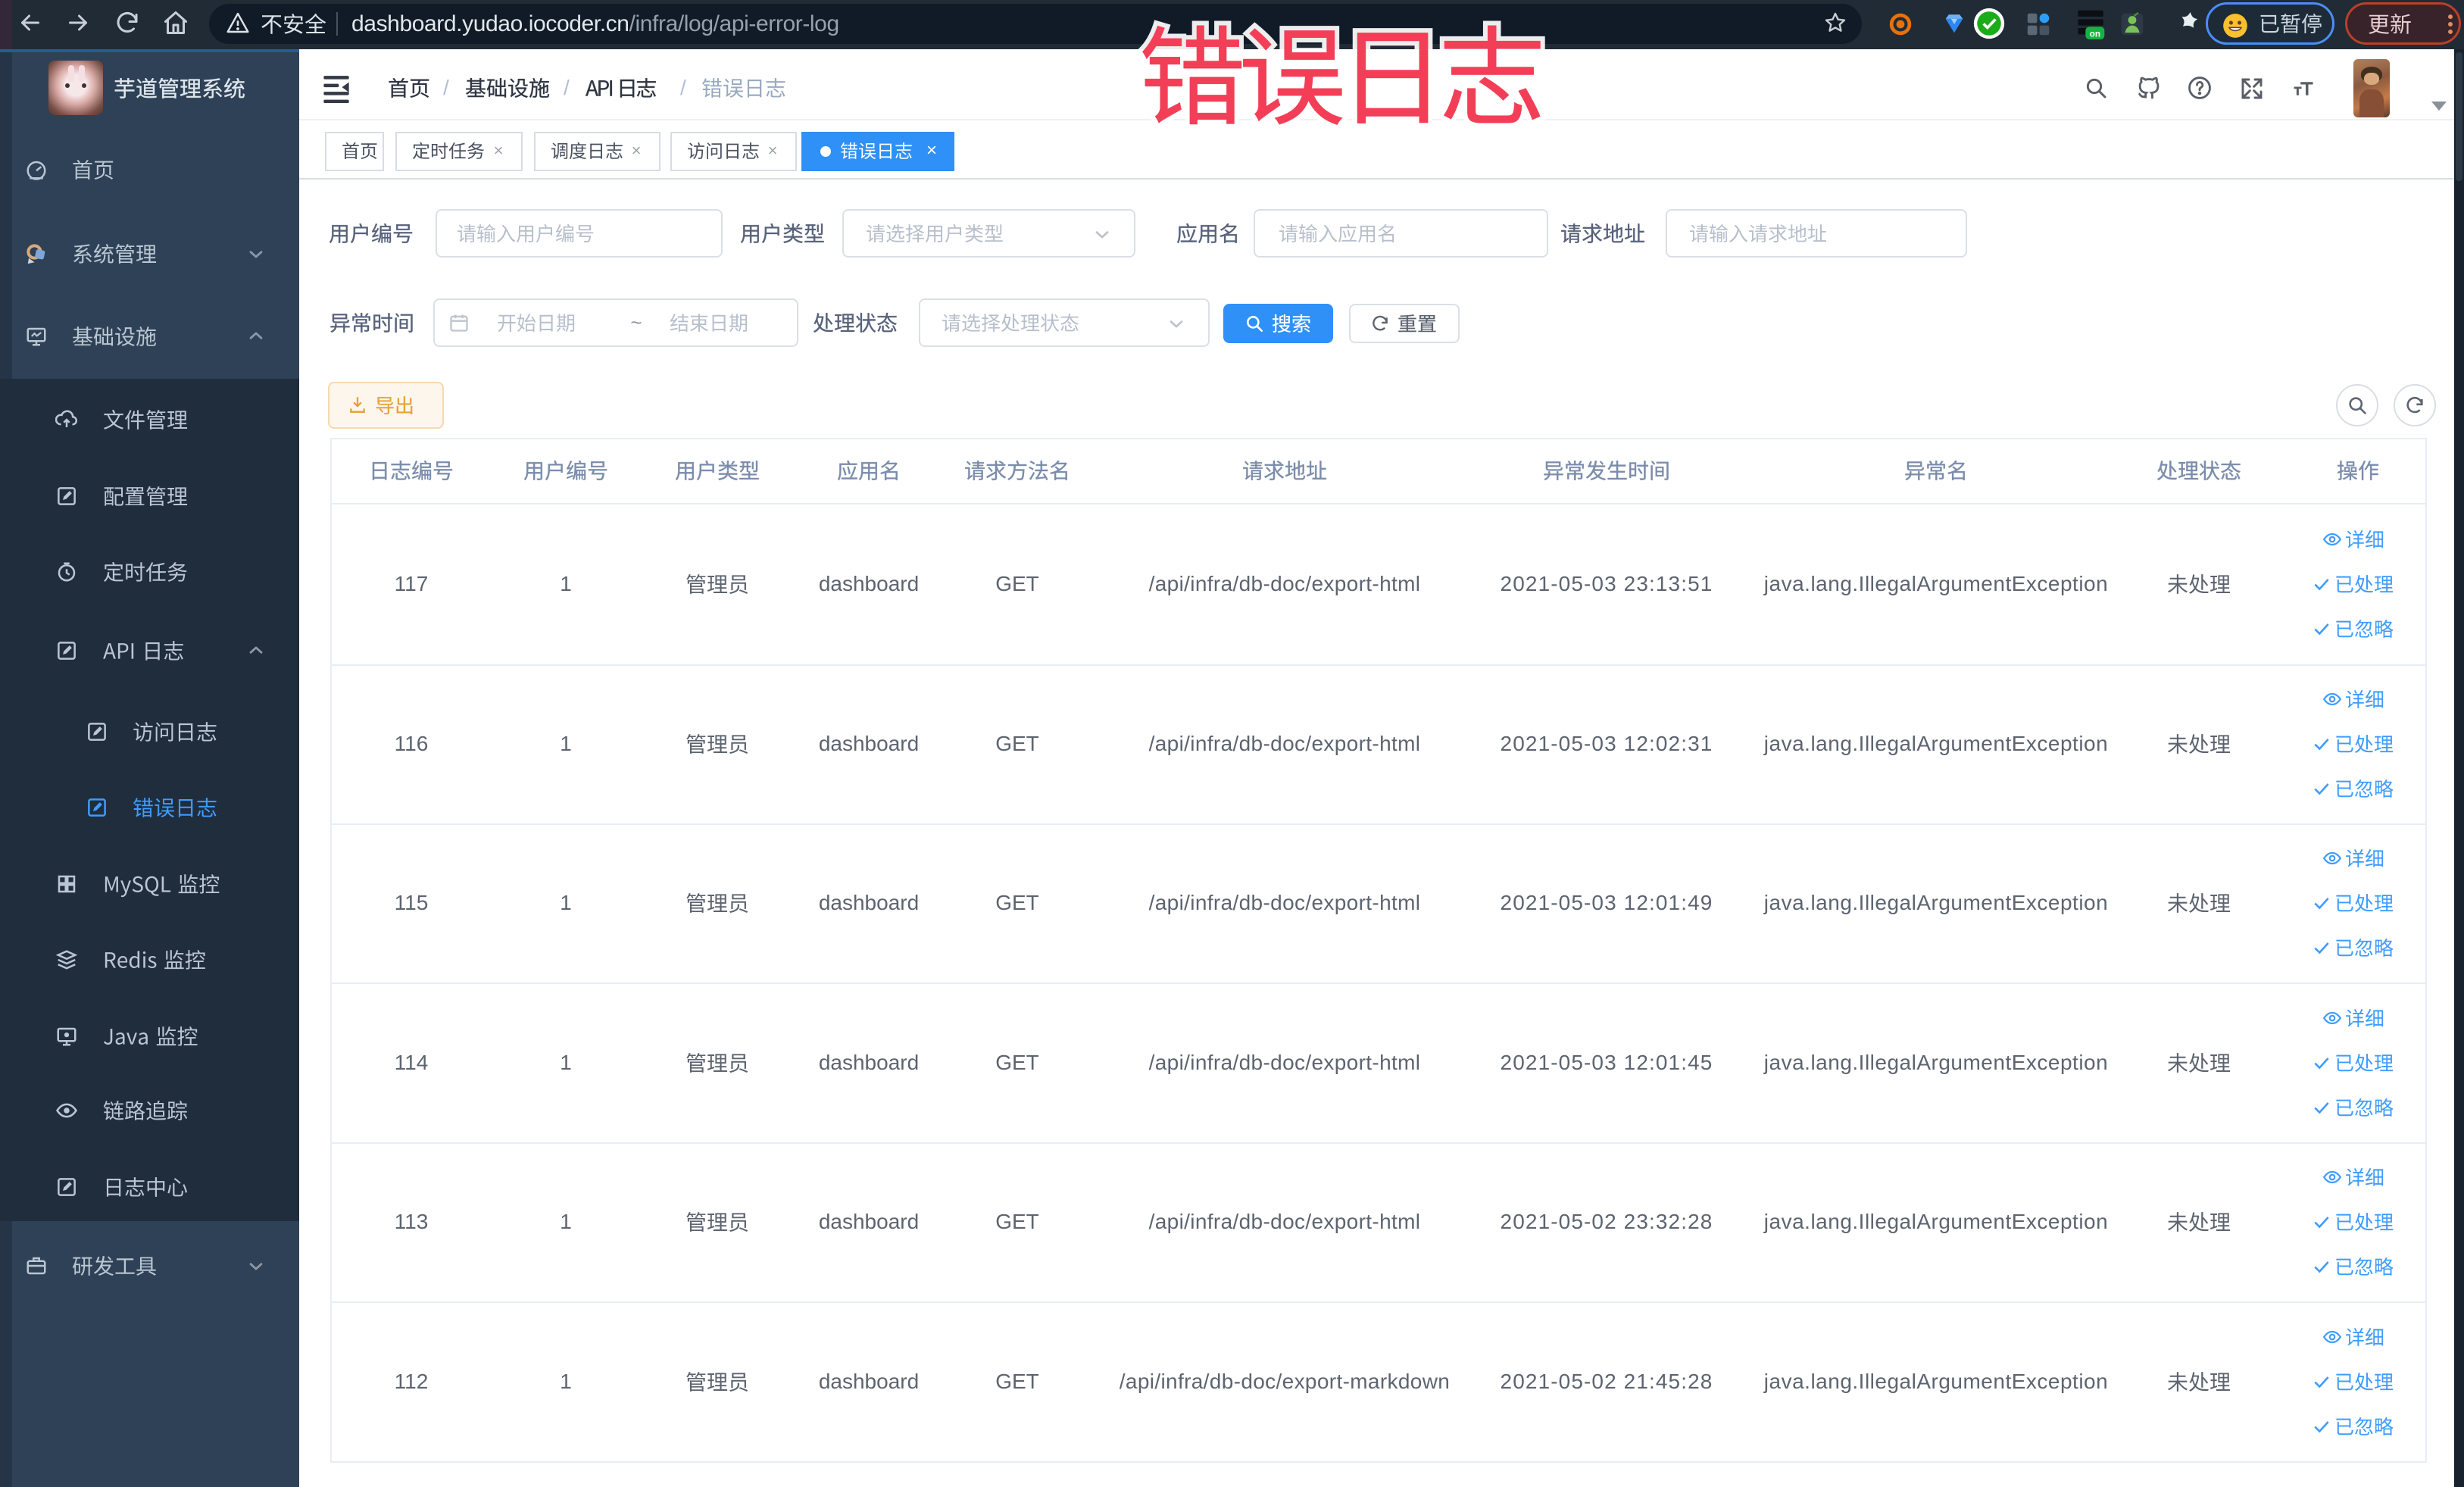  What do you see at coordinates (2095, 34) in the screenshot?
I see `svg-text: on` at bounding box center [2095, 34].